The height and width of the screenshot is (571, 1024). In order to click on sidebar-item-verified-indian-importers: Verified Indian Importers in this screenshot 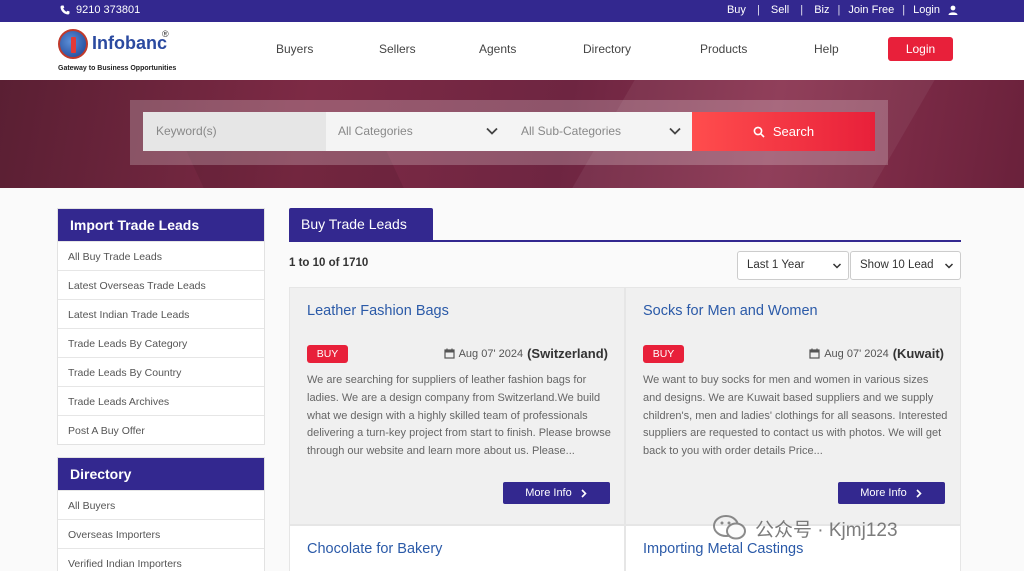, I will do `click(161, 559)`.